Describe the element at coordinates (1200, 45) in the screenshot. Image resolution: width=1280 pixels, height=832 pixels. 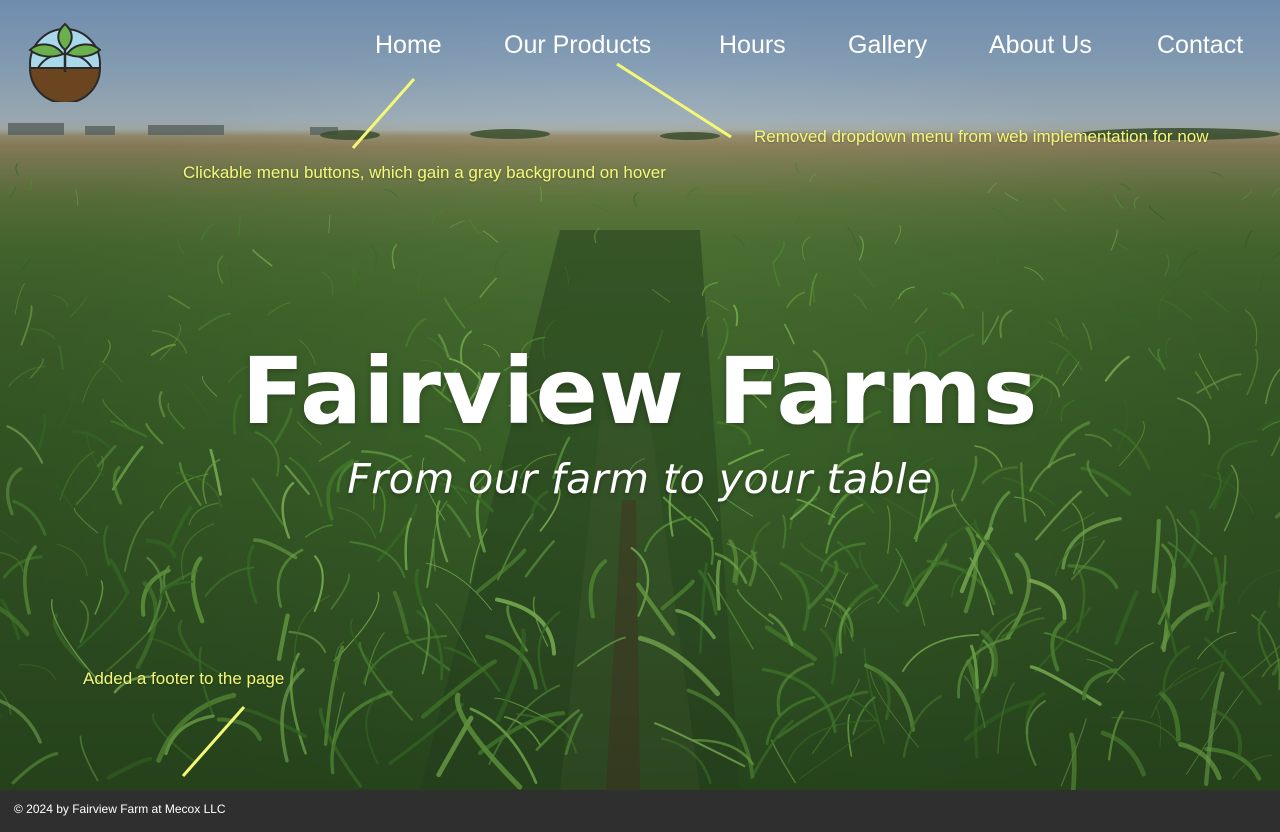
I see `nav-contact: Contact` at that location.